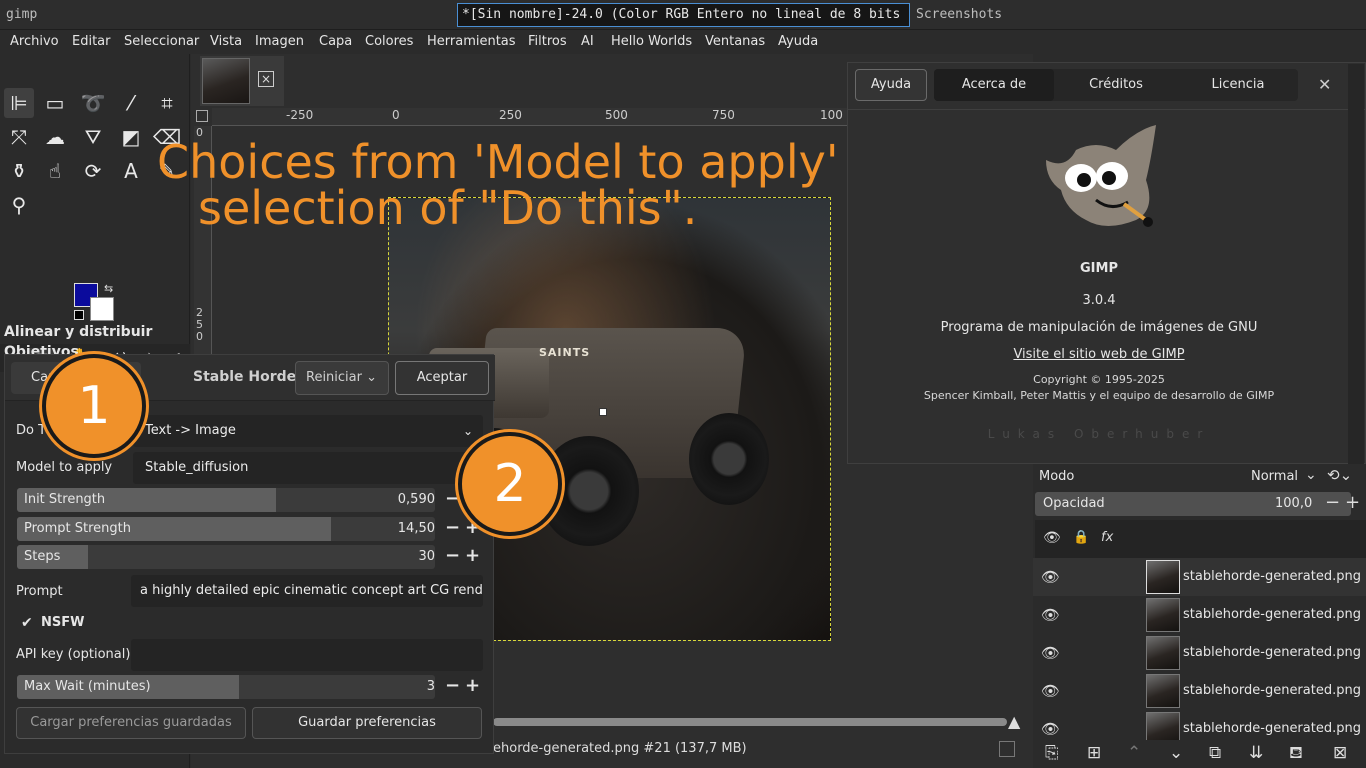 The height and width of the screenshot is (768, 1366). Describe the element at coordinates (1339, 475) in the screenshot. I see `composite-mode-icon: ⟲⌄` at that location.